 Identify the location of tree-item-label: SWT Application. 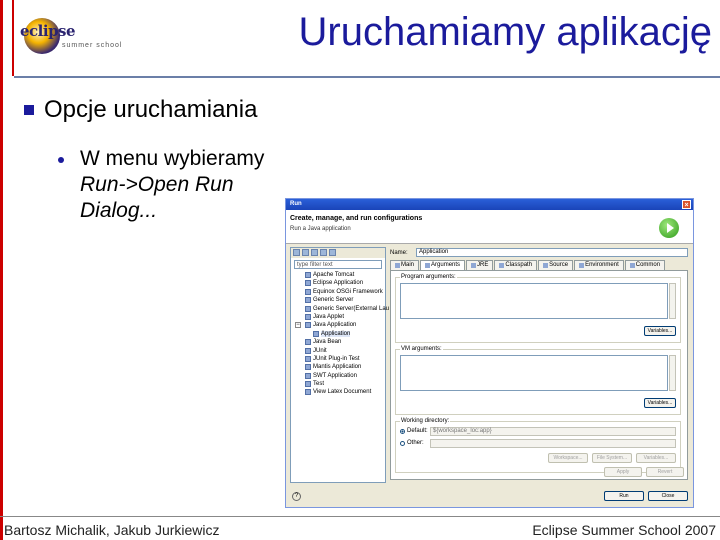
(335, 375).